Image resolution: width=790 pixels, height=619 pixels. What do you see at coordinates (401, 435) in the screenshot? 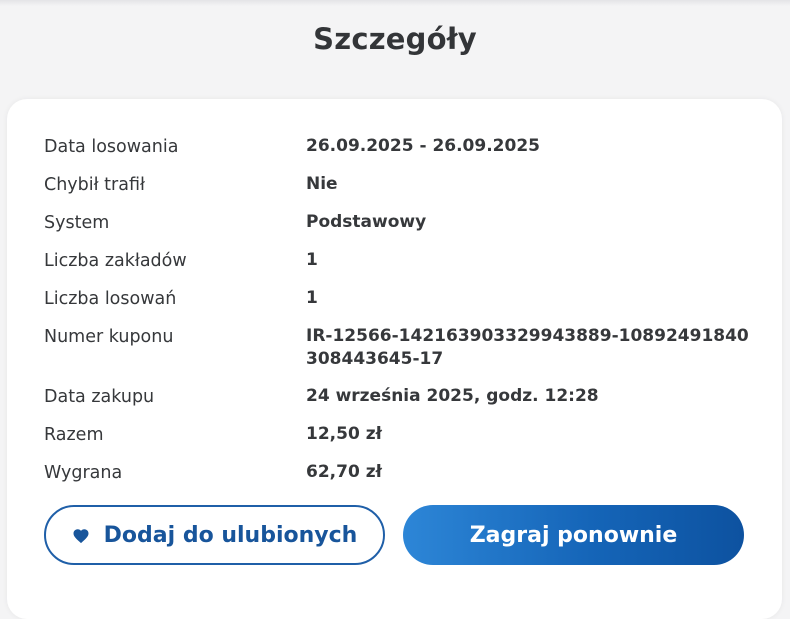
I see `detail-row-total: Razem 12,50 zł` at bounding box center [401, 435].